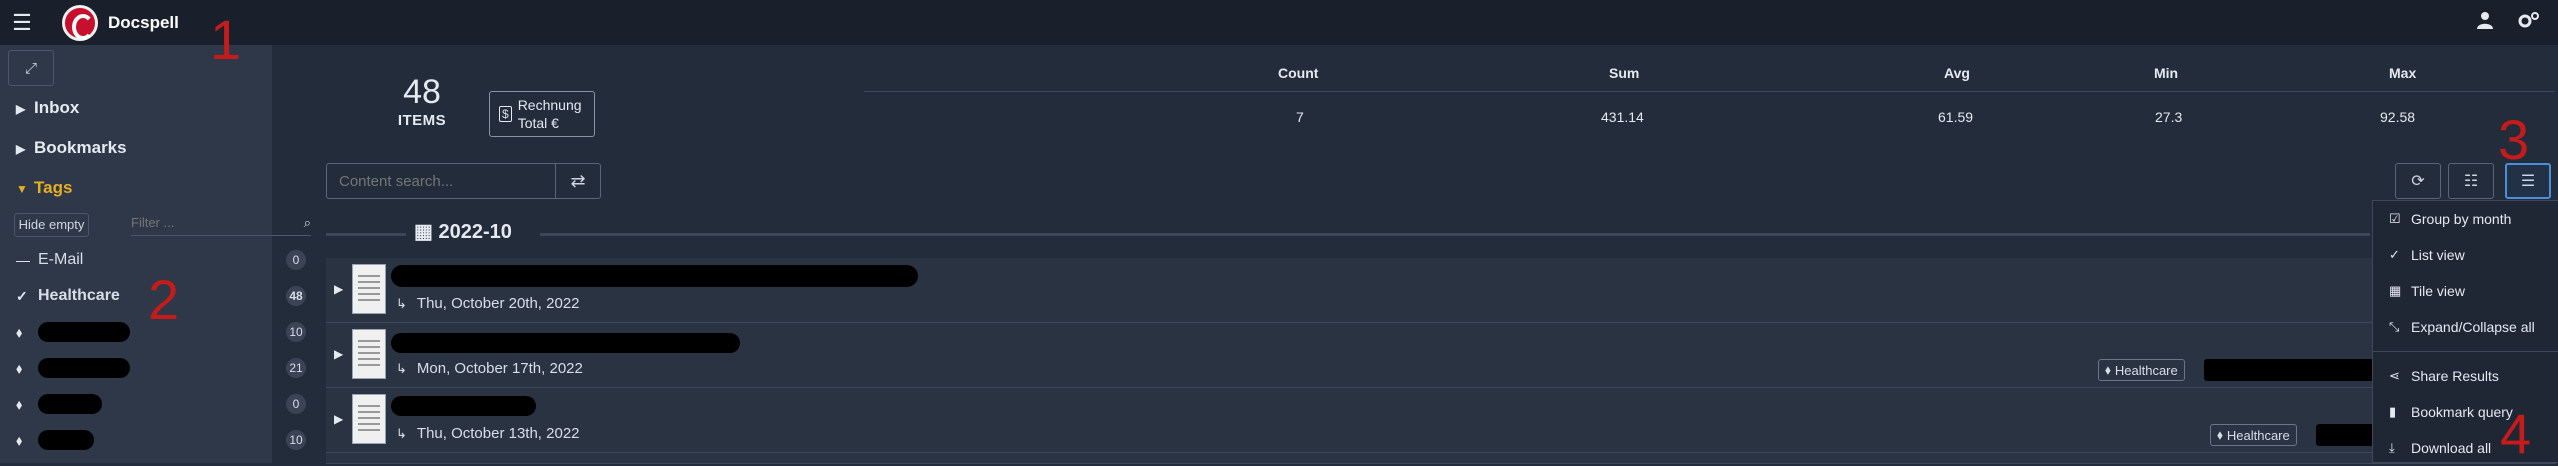 Image resolution: width=2558 pixels, height=466 pixels. Describe the element at coordinates (2465, 351) in the screenshot. I see `menu-divider` at that location.